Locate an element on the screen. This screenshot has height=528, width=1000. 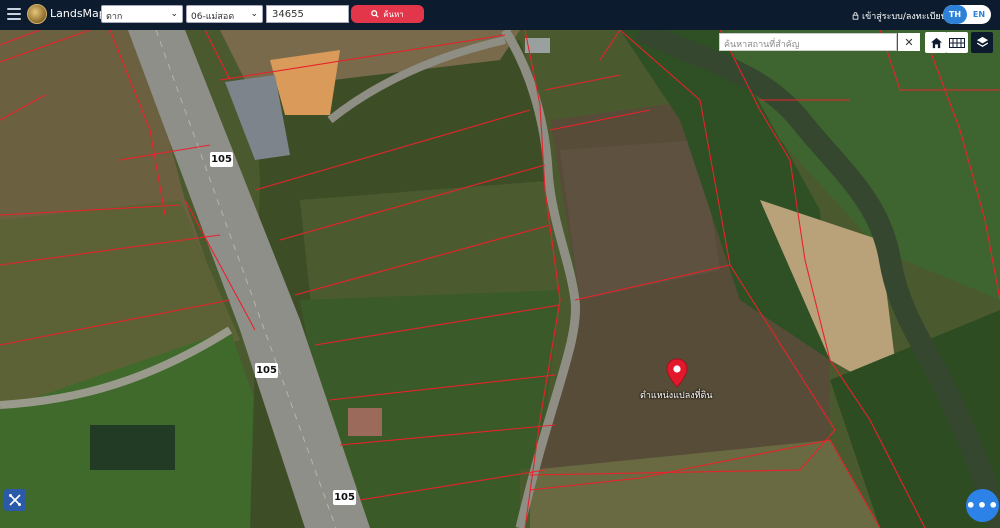
lang-th: TH is located at coordinates (955, 14).